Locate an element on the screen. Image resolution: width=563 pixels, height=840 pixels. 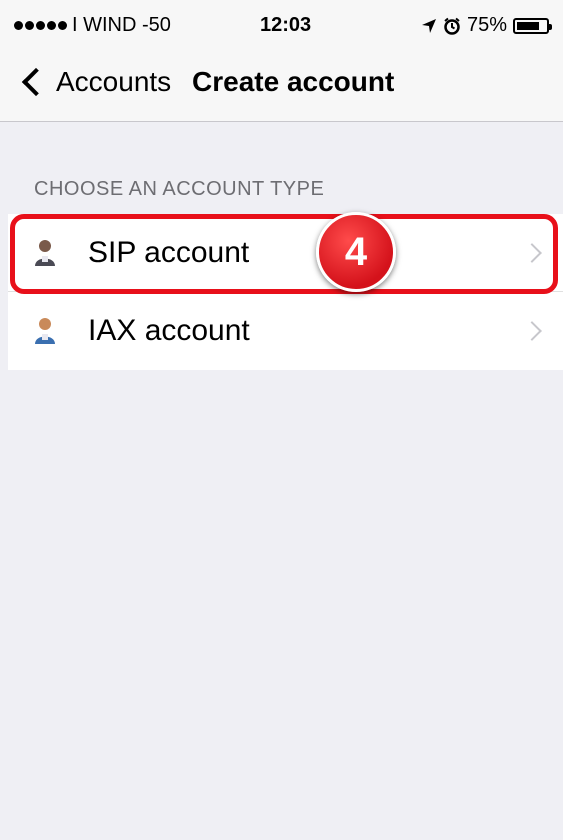
status-right-group: 75% is located at coordinates (486, 25).